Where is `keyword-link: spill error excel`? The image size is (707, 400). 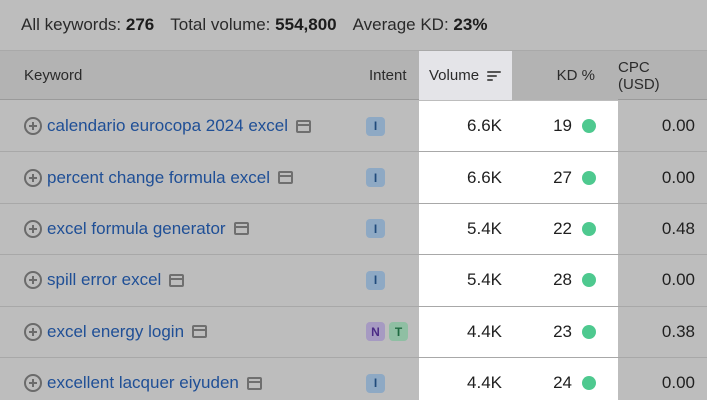
keyword-link: spill error excel is located at coordinates (104, 280).